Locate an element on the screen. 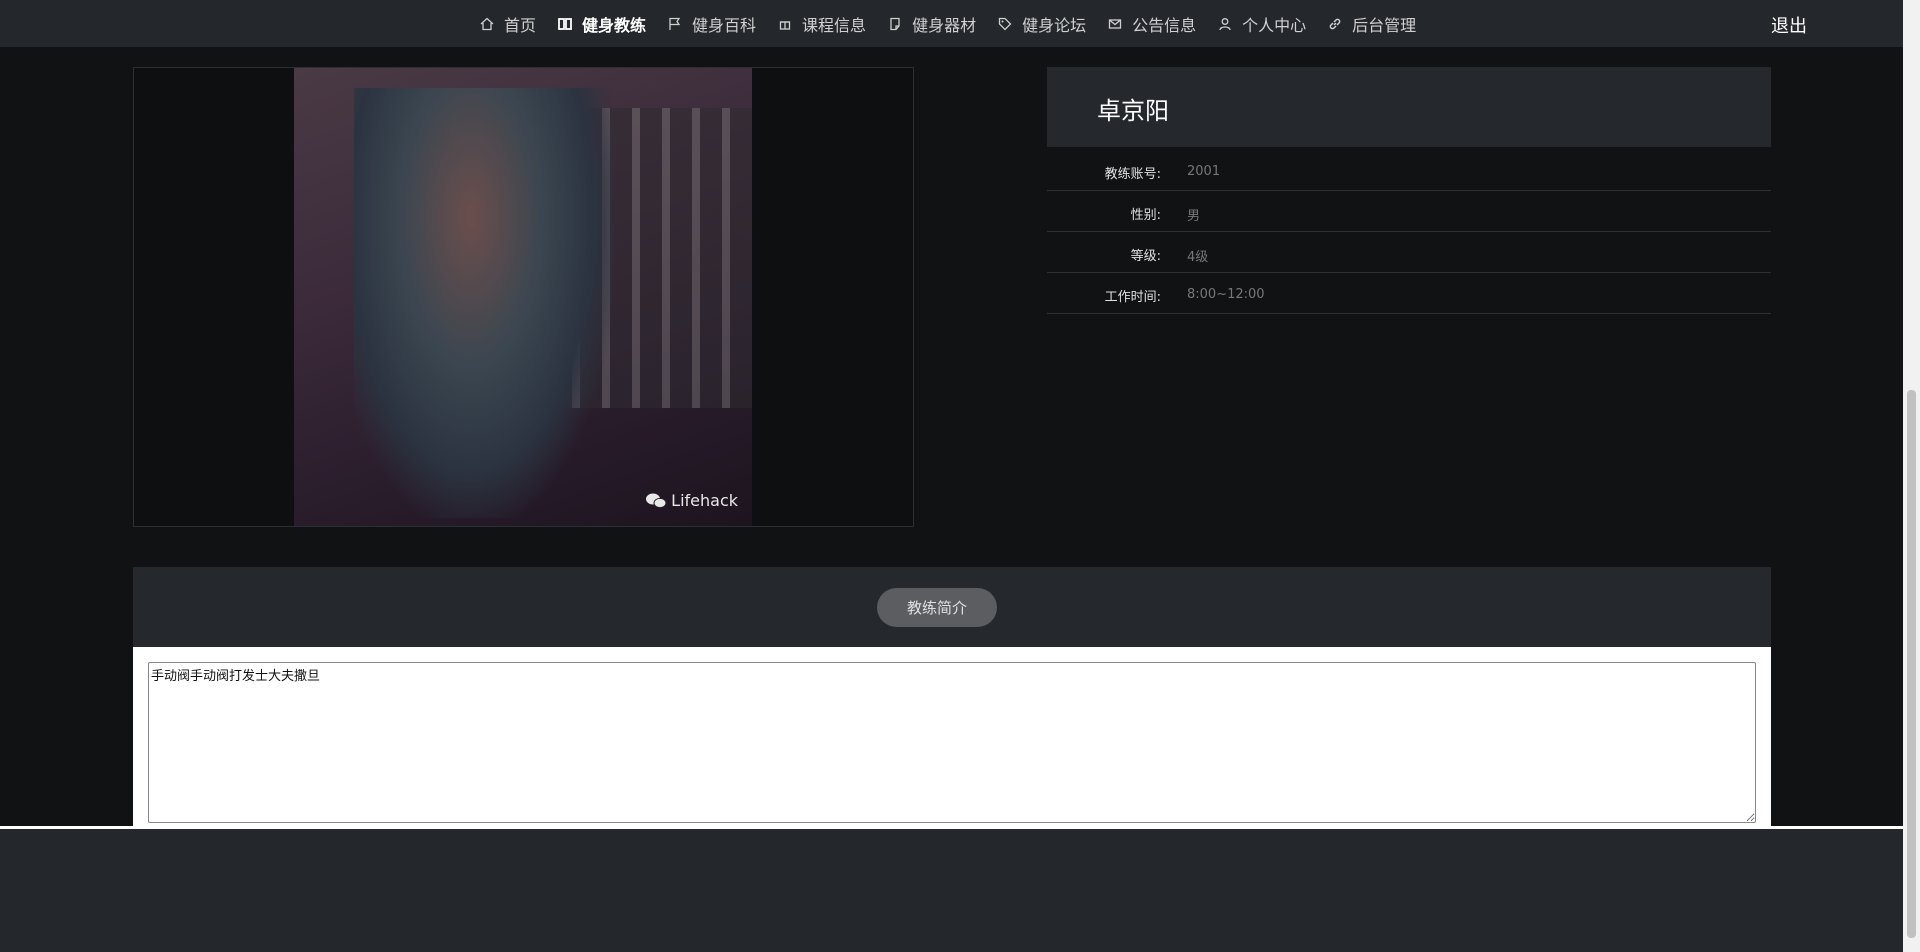  nav-item-courses: 课程信息 is located at coordinates (822, 24).